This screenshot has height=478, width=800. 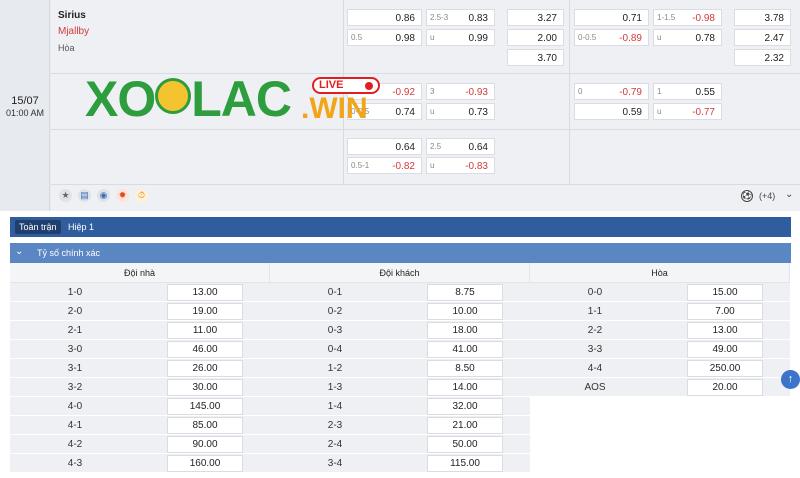 What do you see at coordinates (205, 349) in the screenshot?
I see `score-odds-button: 46.00` at bounding box center [205, 349].